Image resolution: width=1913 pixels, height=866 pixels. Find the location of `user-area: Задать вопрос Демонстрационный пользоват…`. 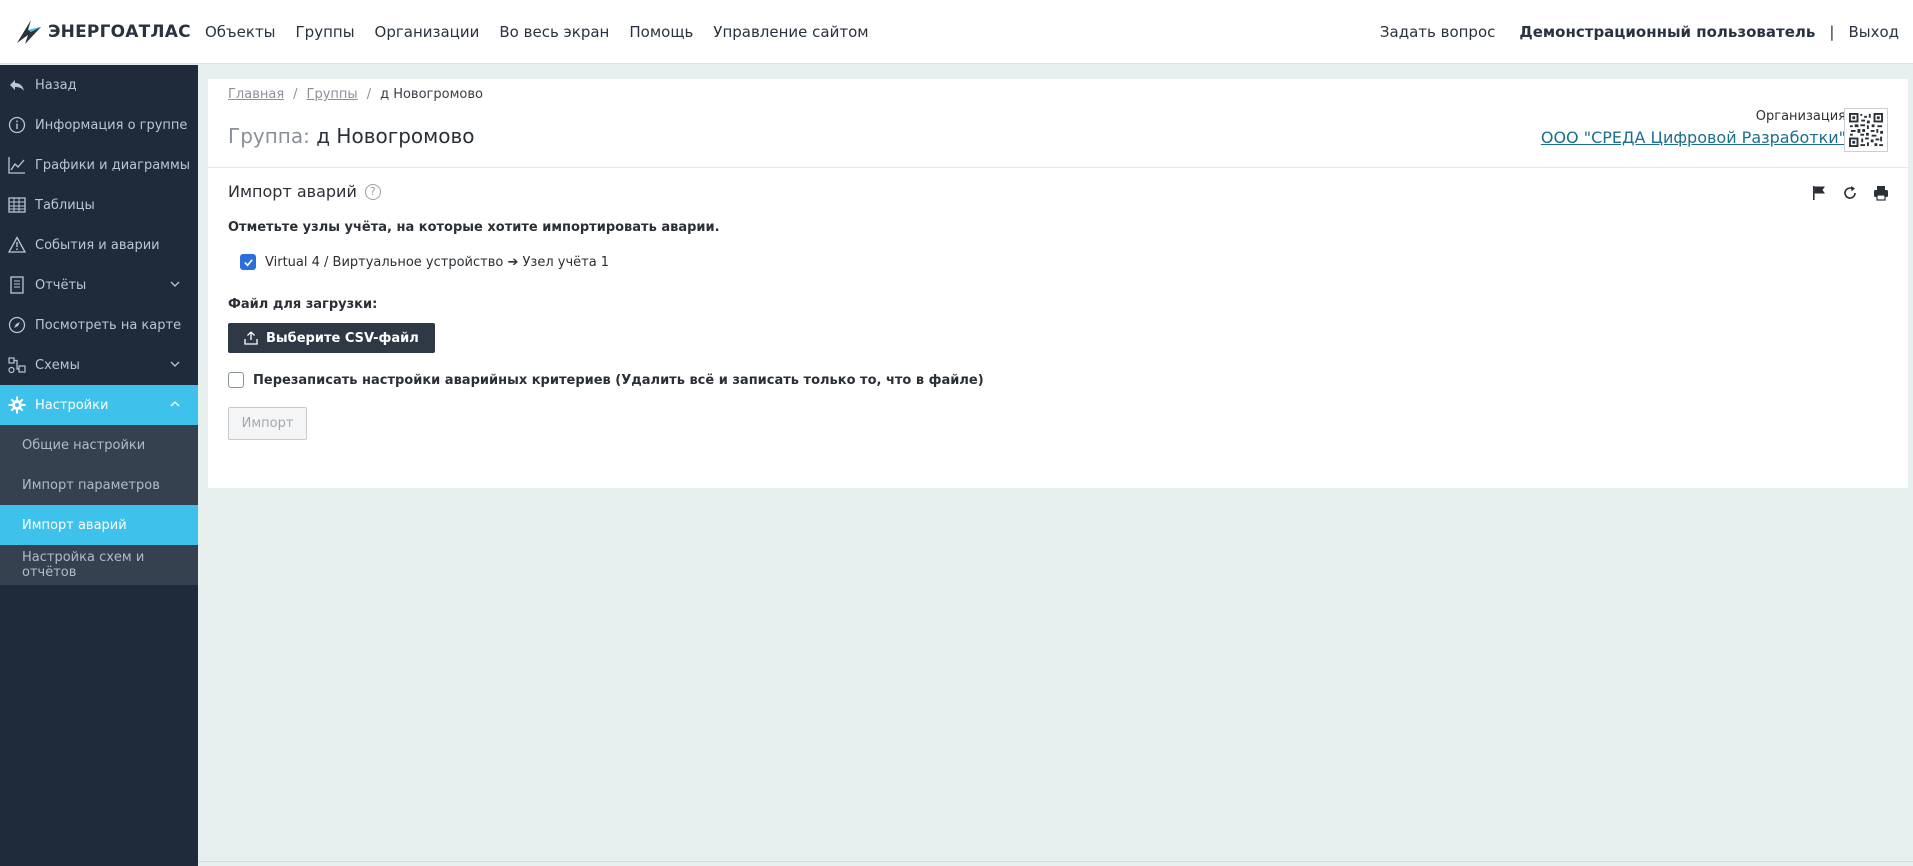

user-area: Задать вопрос Демонстрационный пользоват… is located at coordinates (1639, 32).